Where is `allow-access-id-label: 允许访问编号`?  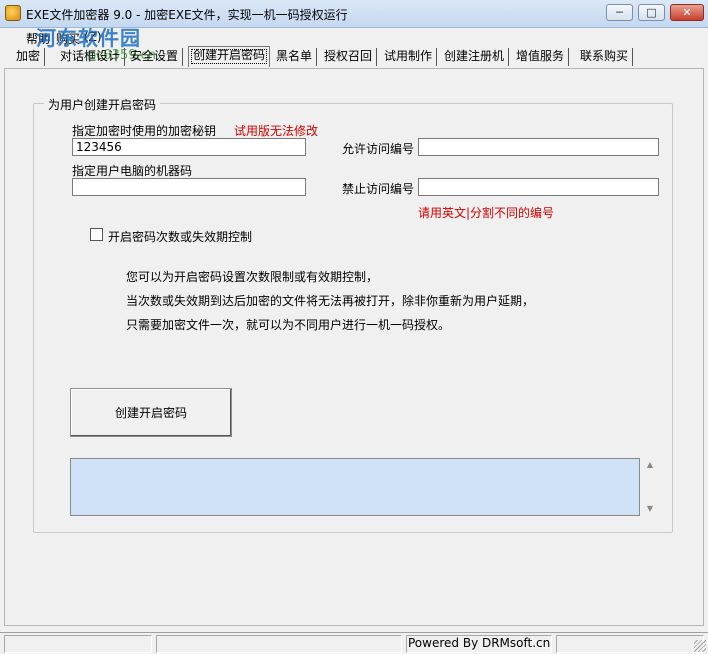 allow-access-id-label: 允许访问编号 is located at coordinates (378, 149).